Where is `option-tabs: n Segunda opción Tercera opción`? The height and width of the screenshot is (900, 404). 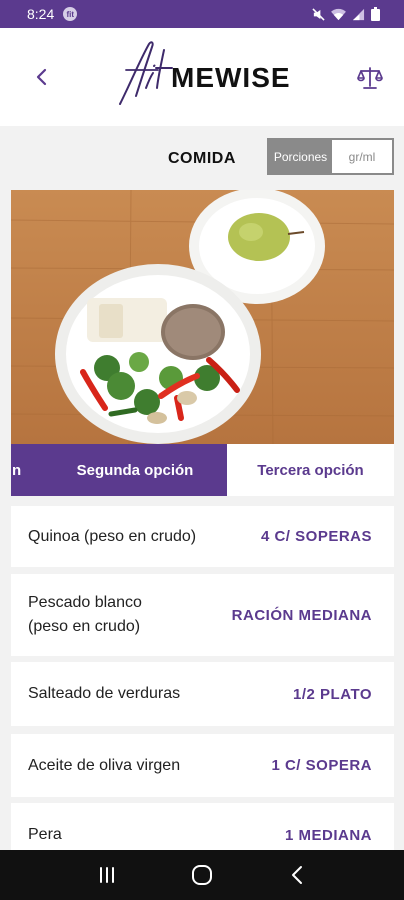 option-tabs: n Segunda opción Tercera opción is located at coordinates (202, 470).